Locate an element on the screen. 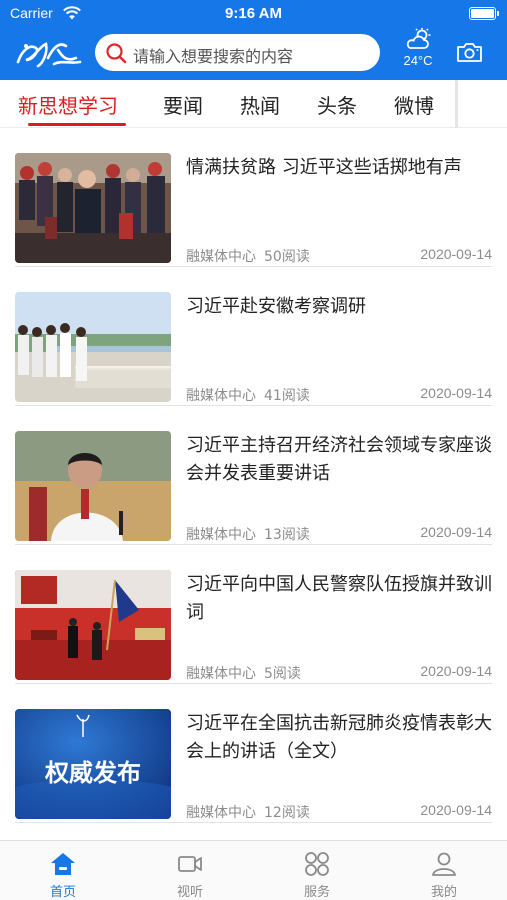  partly-sunny-icon is located at coordinates (418, 38).